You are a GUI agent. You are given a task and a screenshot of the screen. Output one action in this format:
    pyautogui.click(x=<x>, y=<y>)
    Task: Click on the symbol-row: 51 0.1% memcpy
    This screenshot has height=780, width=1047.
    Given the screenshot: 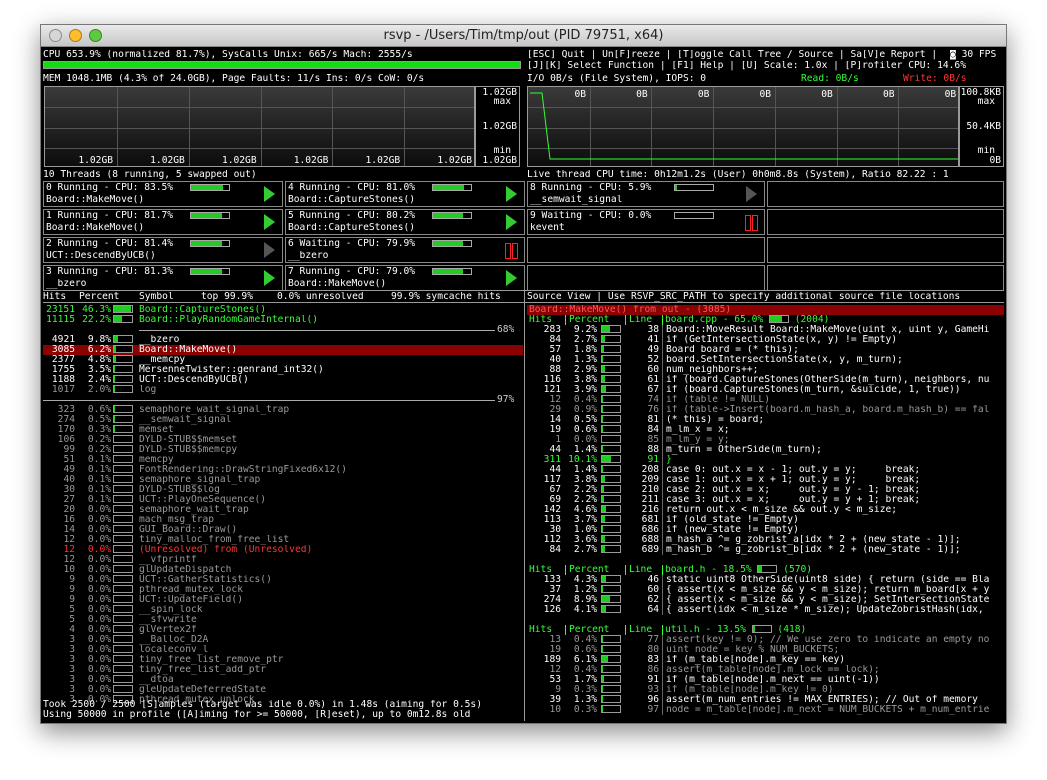 What is the action you would take?
    pyautogui.click(x=283, y=460)
    